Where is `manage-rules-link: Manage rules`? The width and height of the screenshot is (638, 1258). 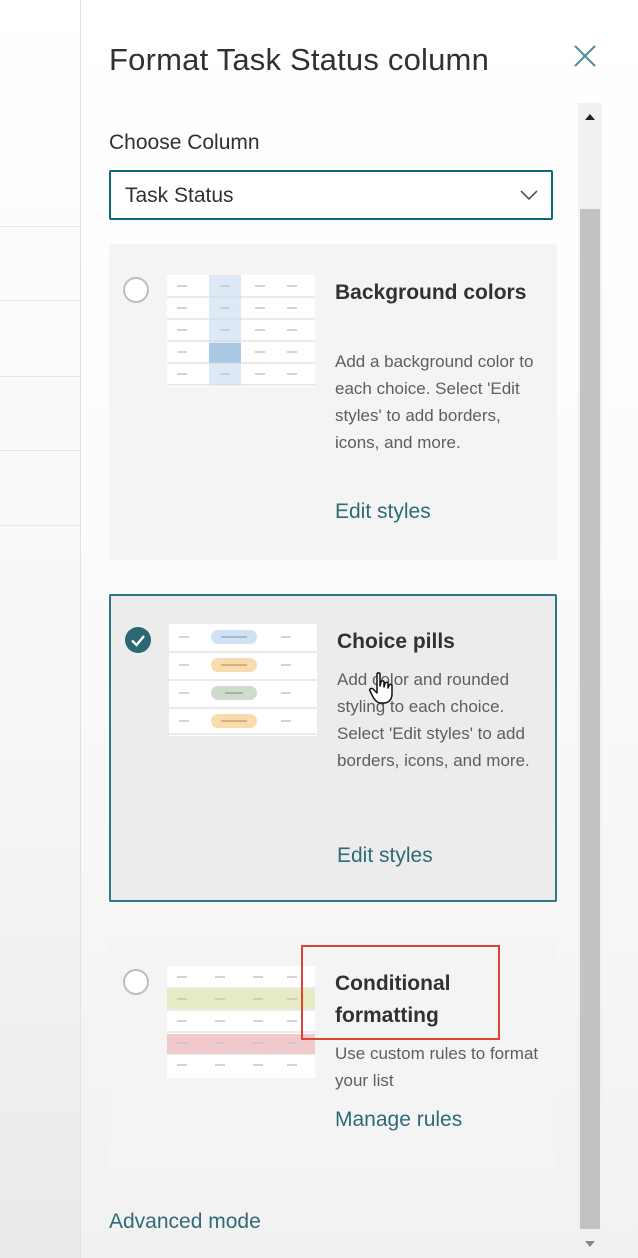
manage-rules-link: Manage rules is located at coordinates (398, 1120).